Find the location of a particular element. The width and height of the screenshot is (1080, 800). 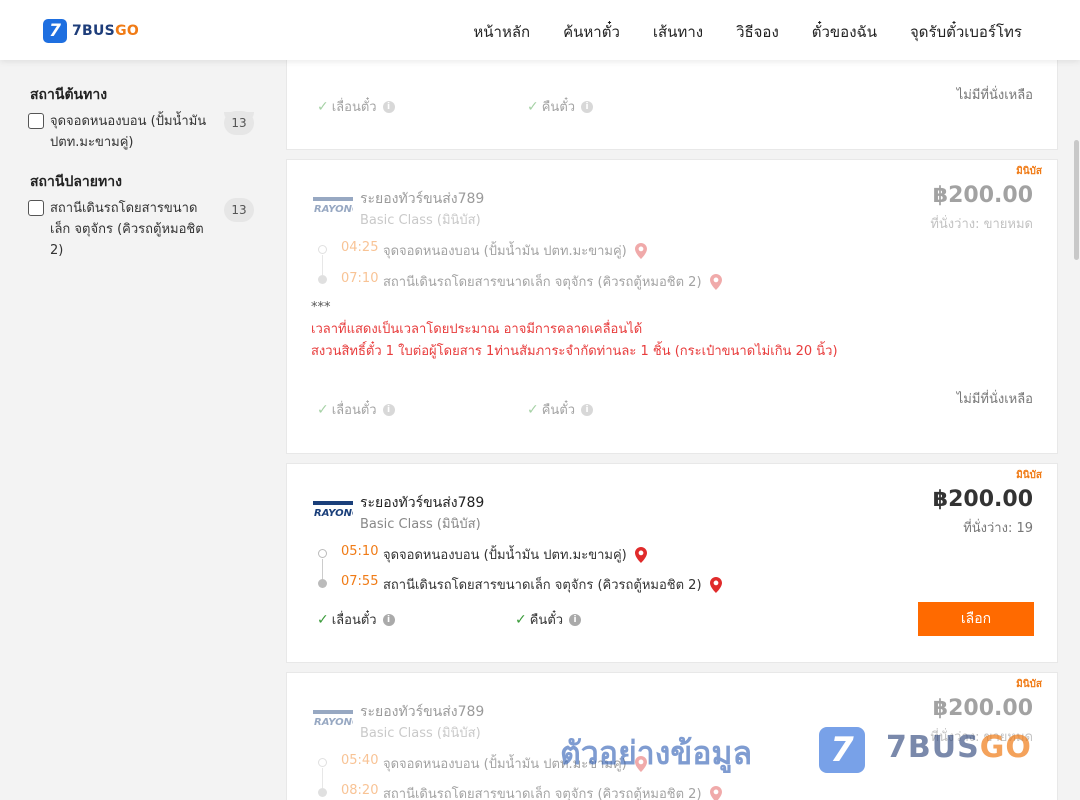

origin-count-badge: 13 is located at coordinates (239, 123).